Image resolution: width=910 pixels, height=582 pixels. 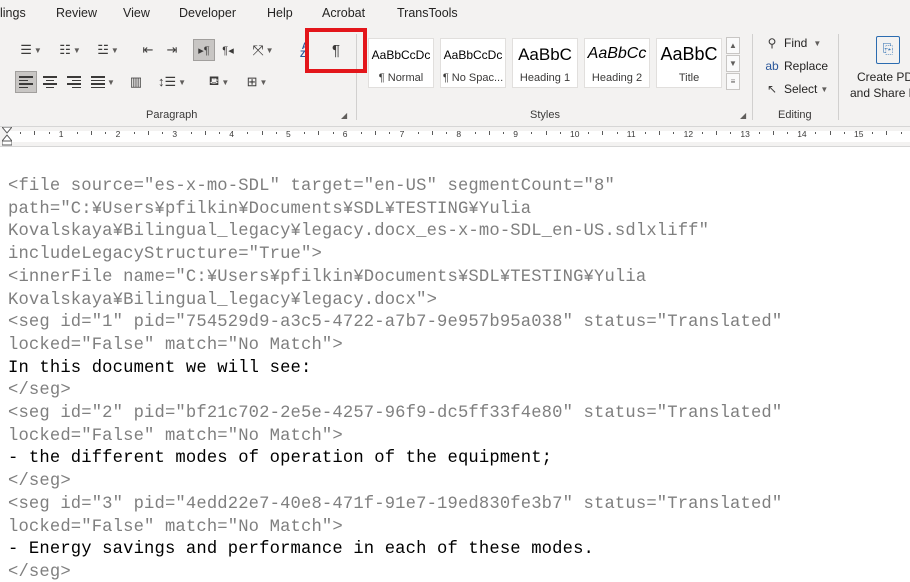 What do you see at coordinates (61, 134) in the screenshot?
I see `ruler-number: 1` at bounding box center [61, 134].